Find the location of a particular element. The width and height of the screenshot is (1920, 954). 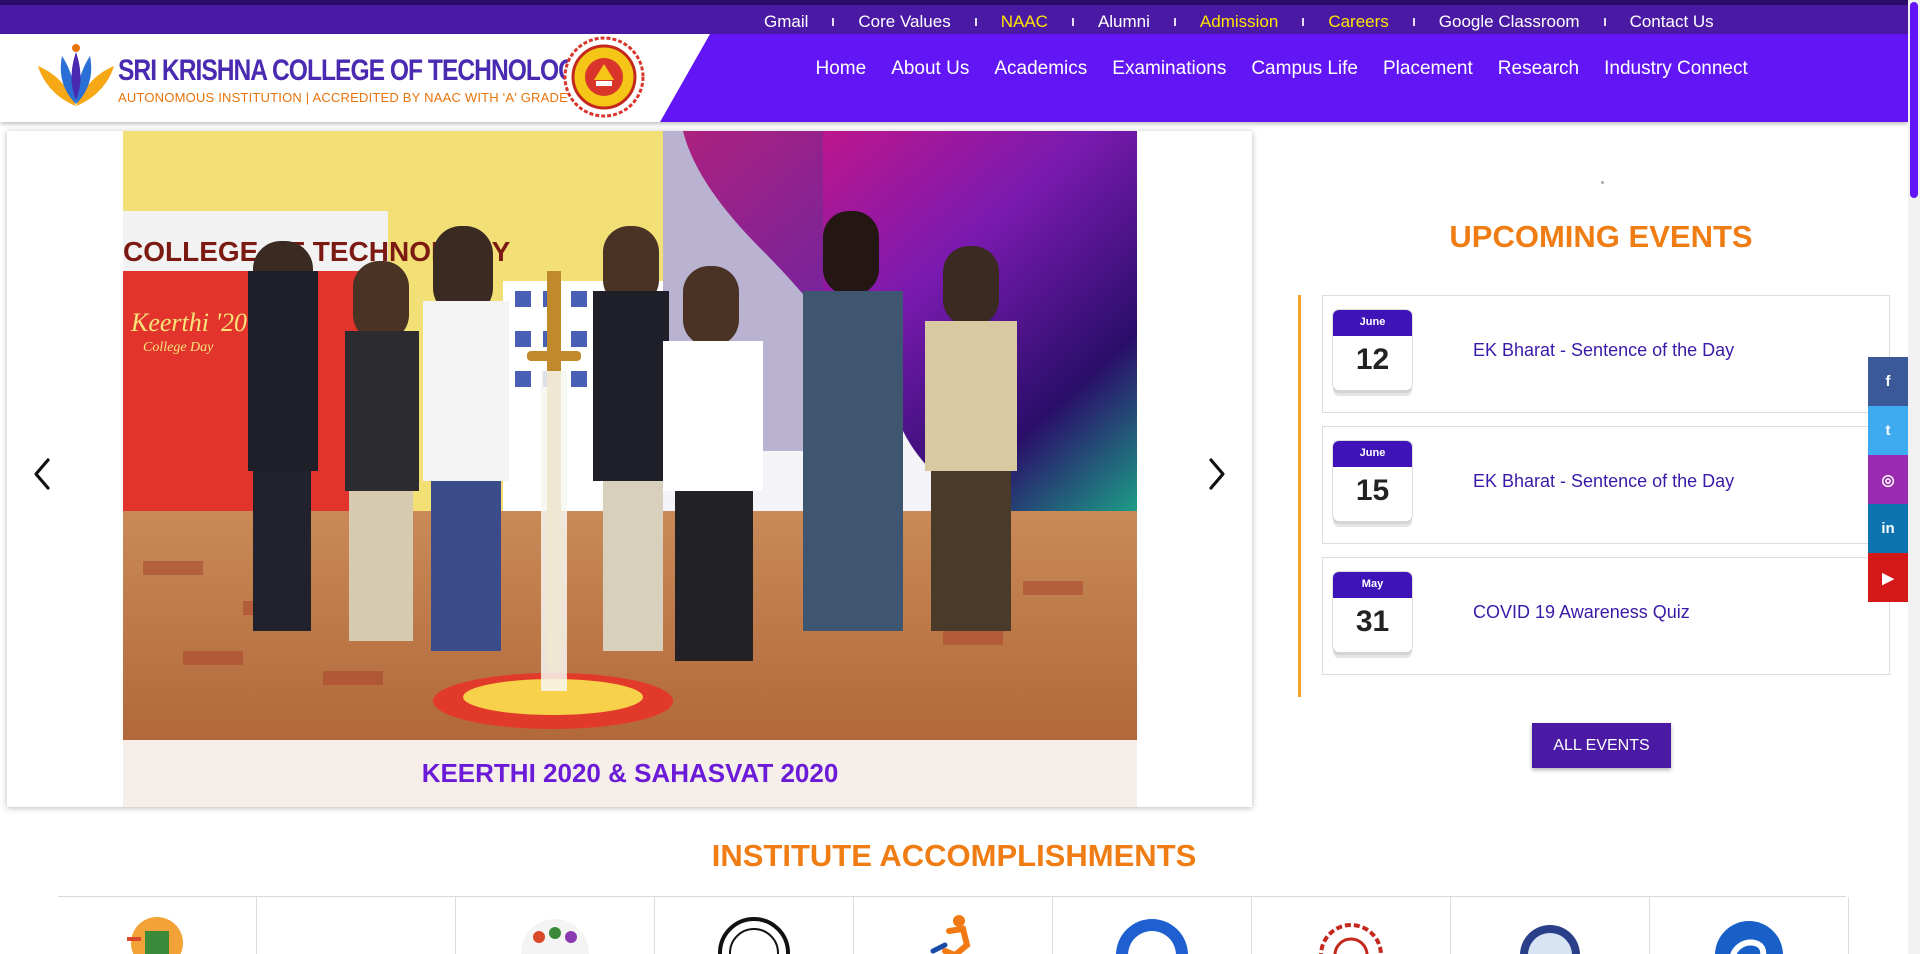

nav-item-about-us: About Us is located at coordinates (930, 69).